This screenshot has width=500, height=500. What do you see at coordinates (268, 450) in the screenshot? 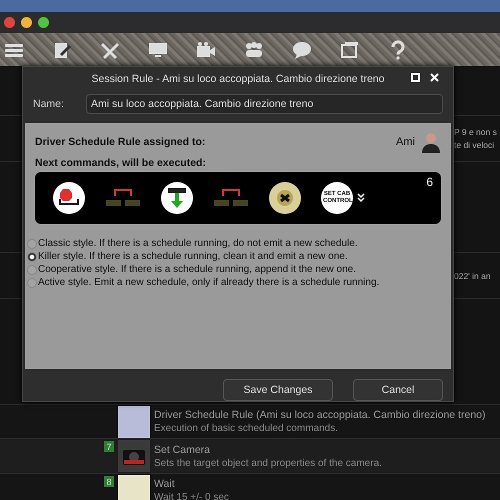
I see `step-title: Set Camera` at bounding box center [268, 450].